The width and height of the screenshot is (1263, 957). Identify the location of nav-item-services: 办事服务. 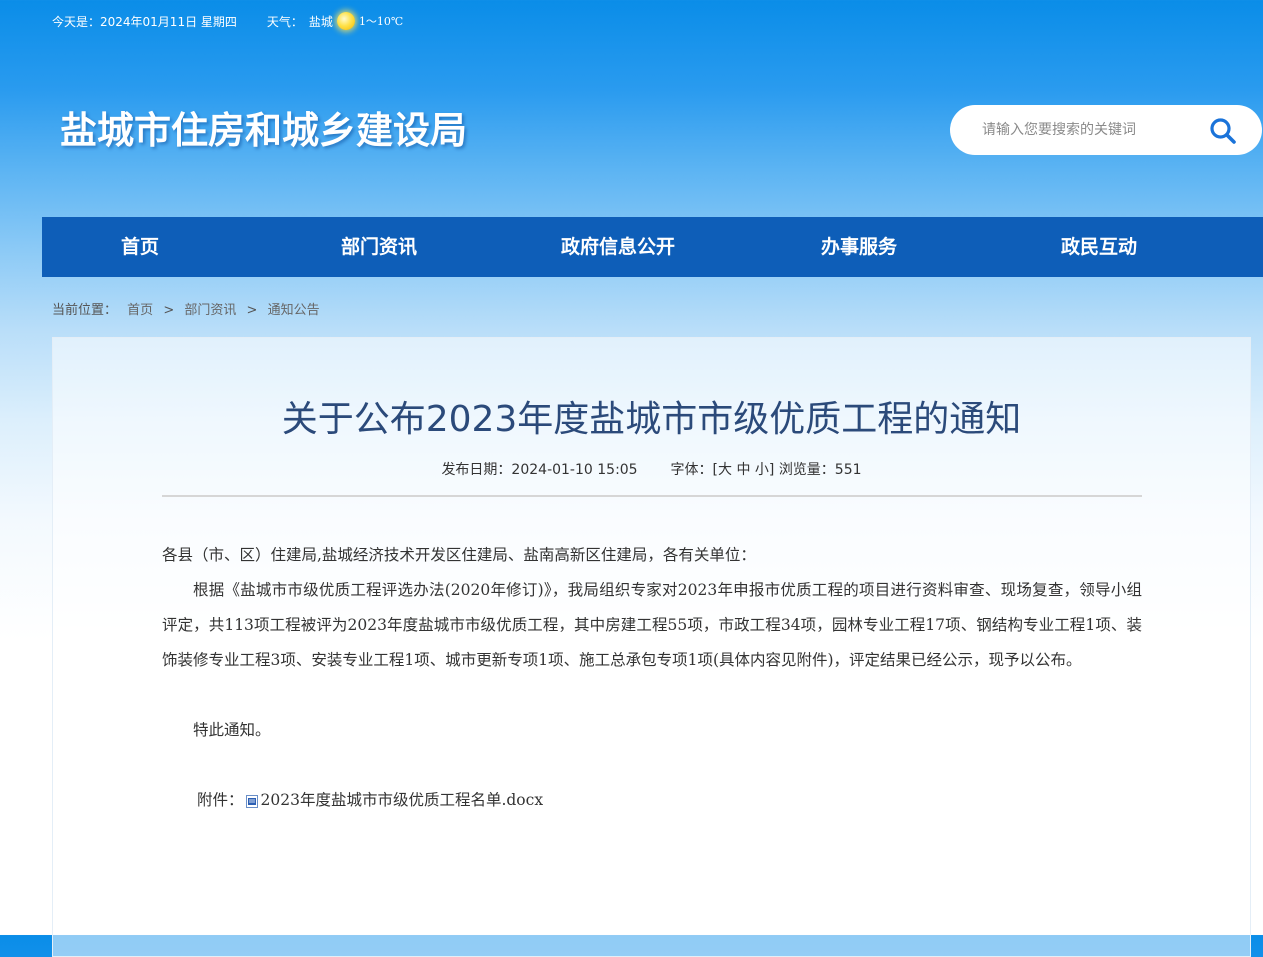
(859, 247).